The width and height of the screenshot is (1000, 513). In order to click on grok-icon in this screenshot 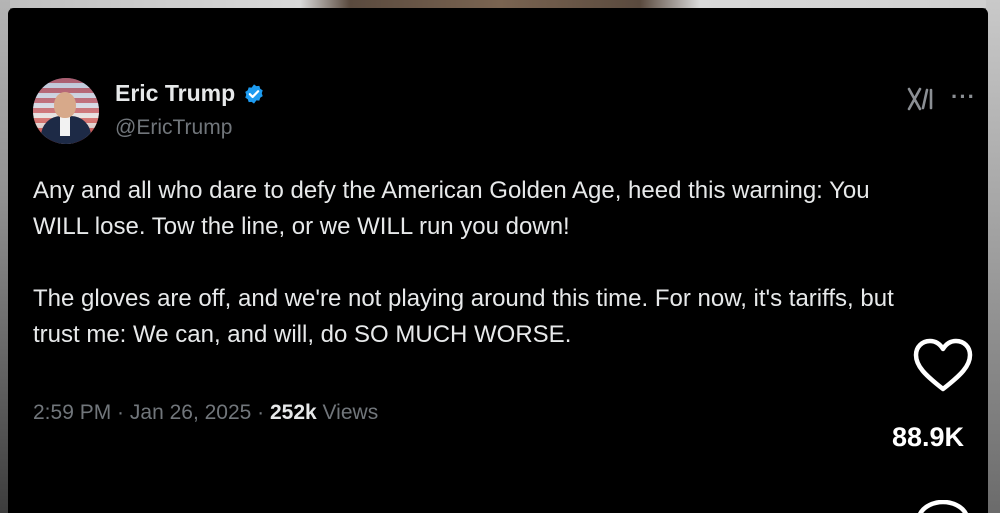, I will do `click(921, 99)`.